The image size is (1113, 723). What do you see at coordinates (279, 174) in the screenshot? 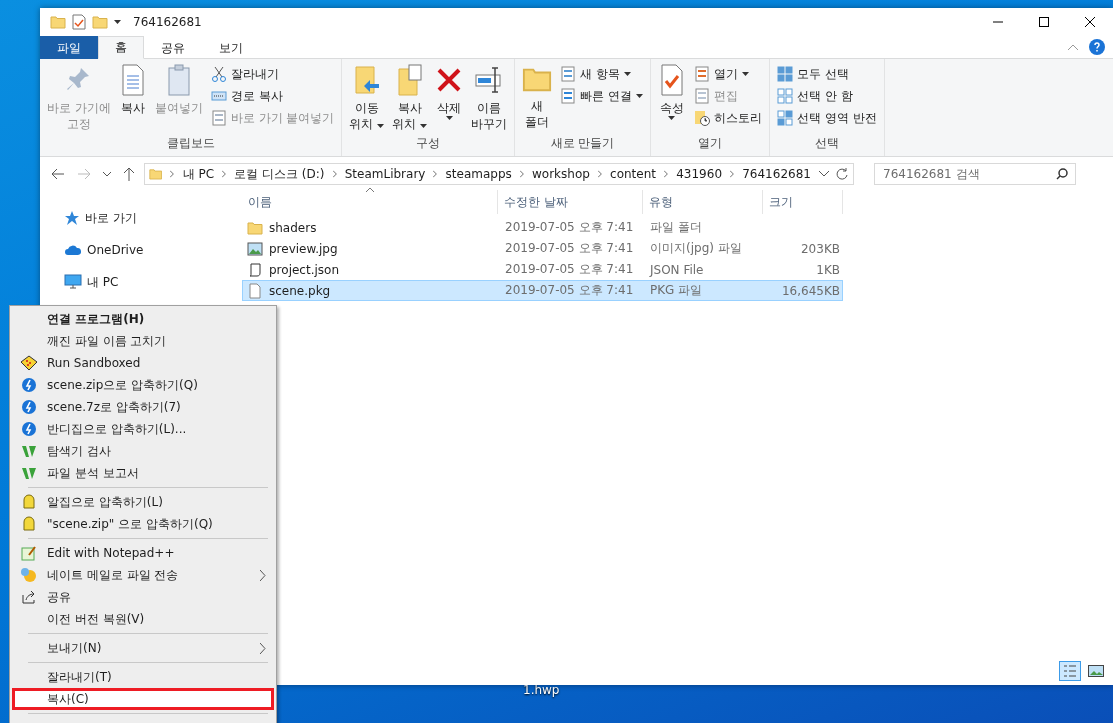
I see `breadcrumb: 로컬 디스크 (D:)` at bounding box center [279, 174].